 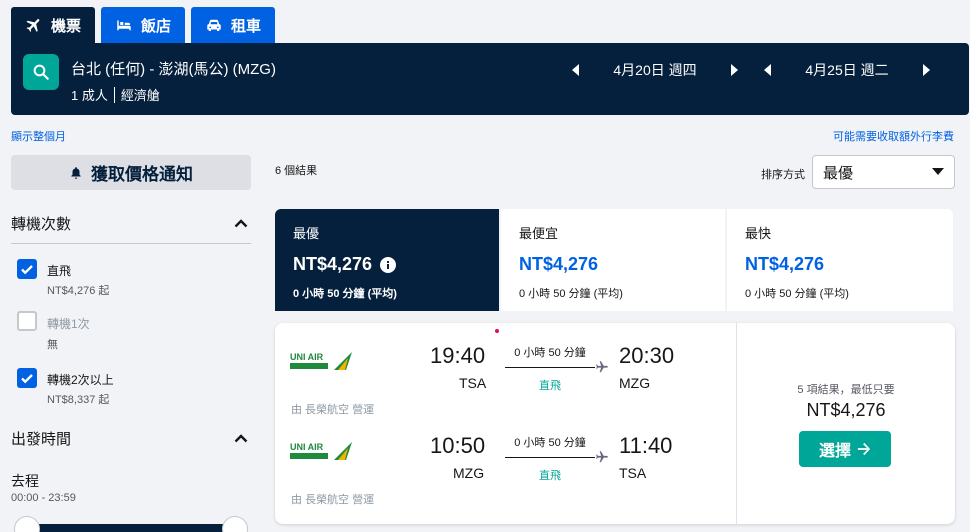 I want to click on sort-tab-cheapest-duration: 0 小時 50 分鐘 (平均), so click(x=571, y=294).